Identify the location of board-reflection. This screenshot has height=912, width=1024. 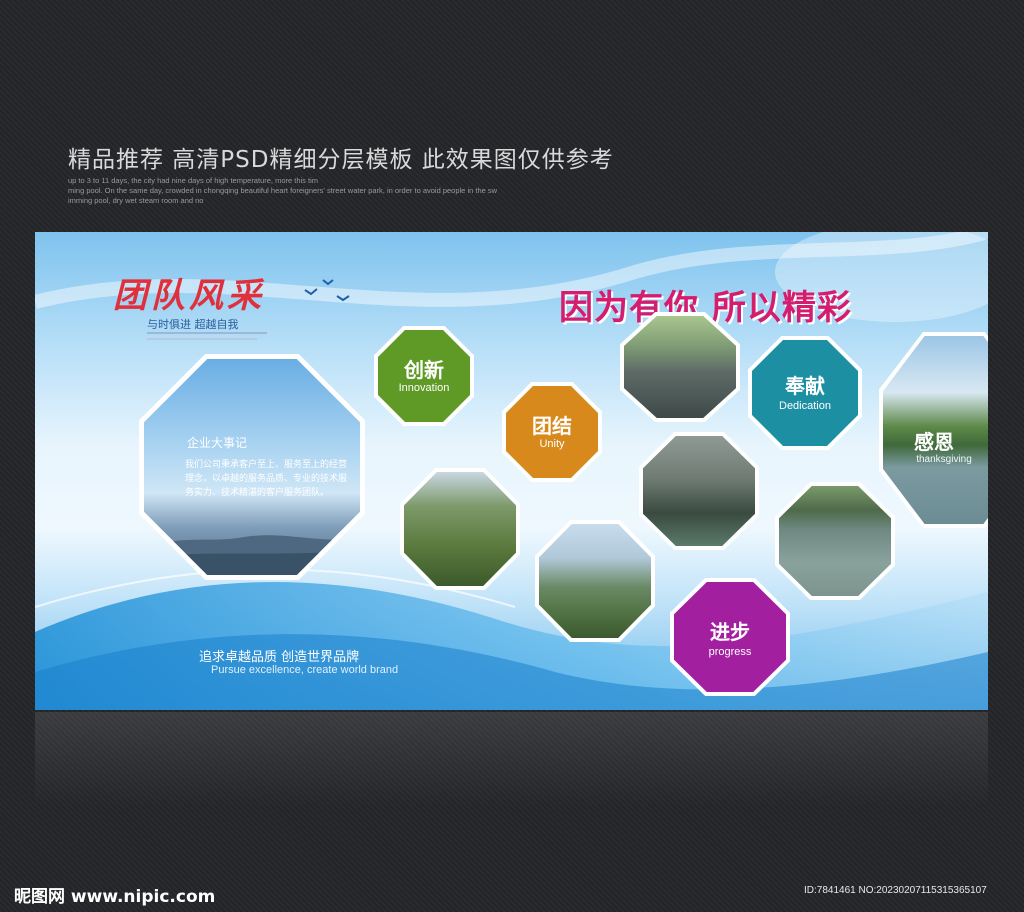
(511, 759).